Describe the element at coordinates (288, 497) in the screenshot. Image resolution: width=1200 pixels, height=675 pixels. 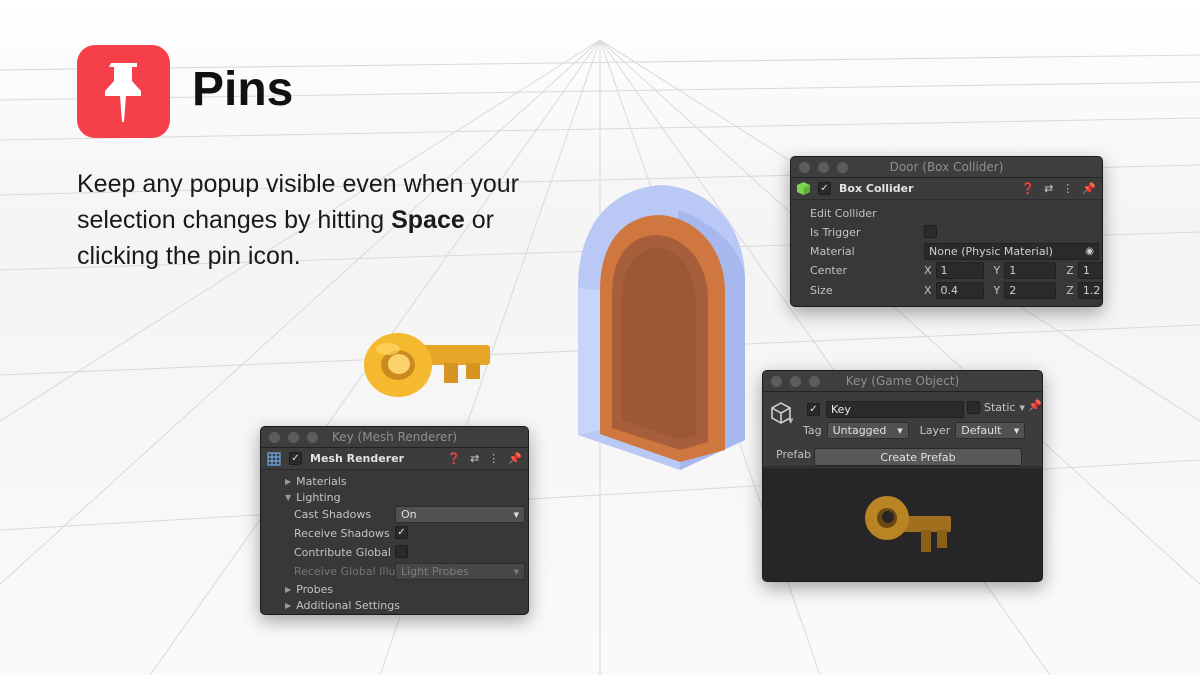
I see `triangle-icon: ▼` at that location.